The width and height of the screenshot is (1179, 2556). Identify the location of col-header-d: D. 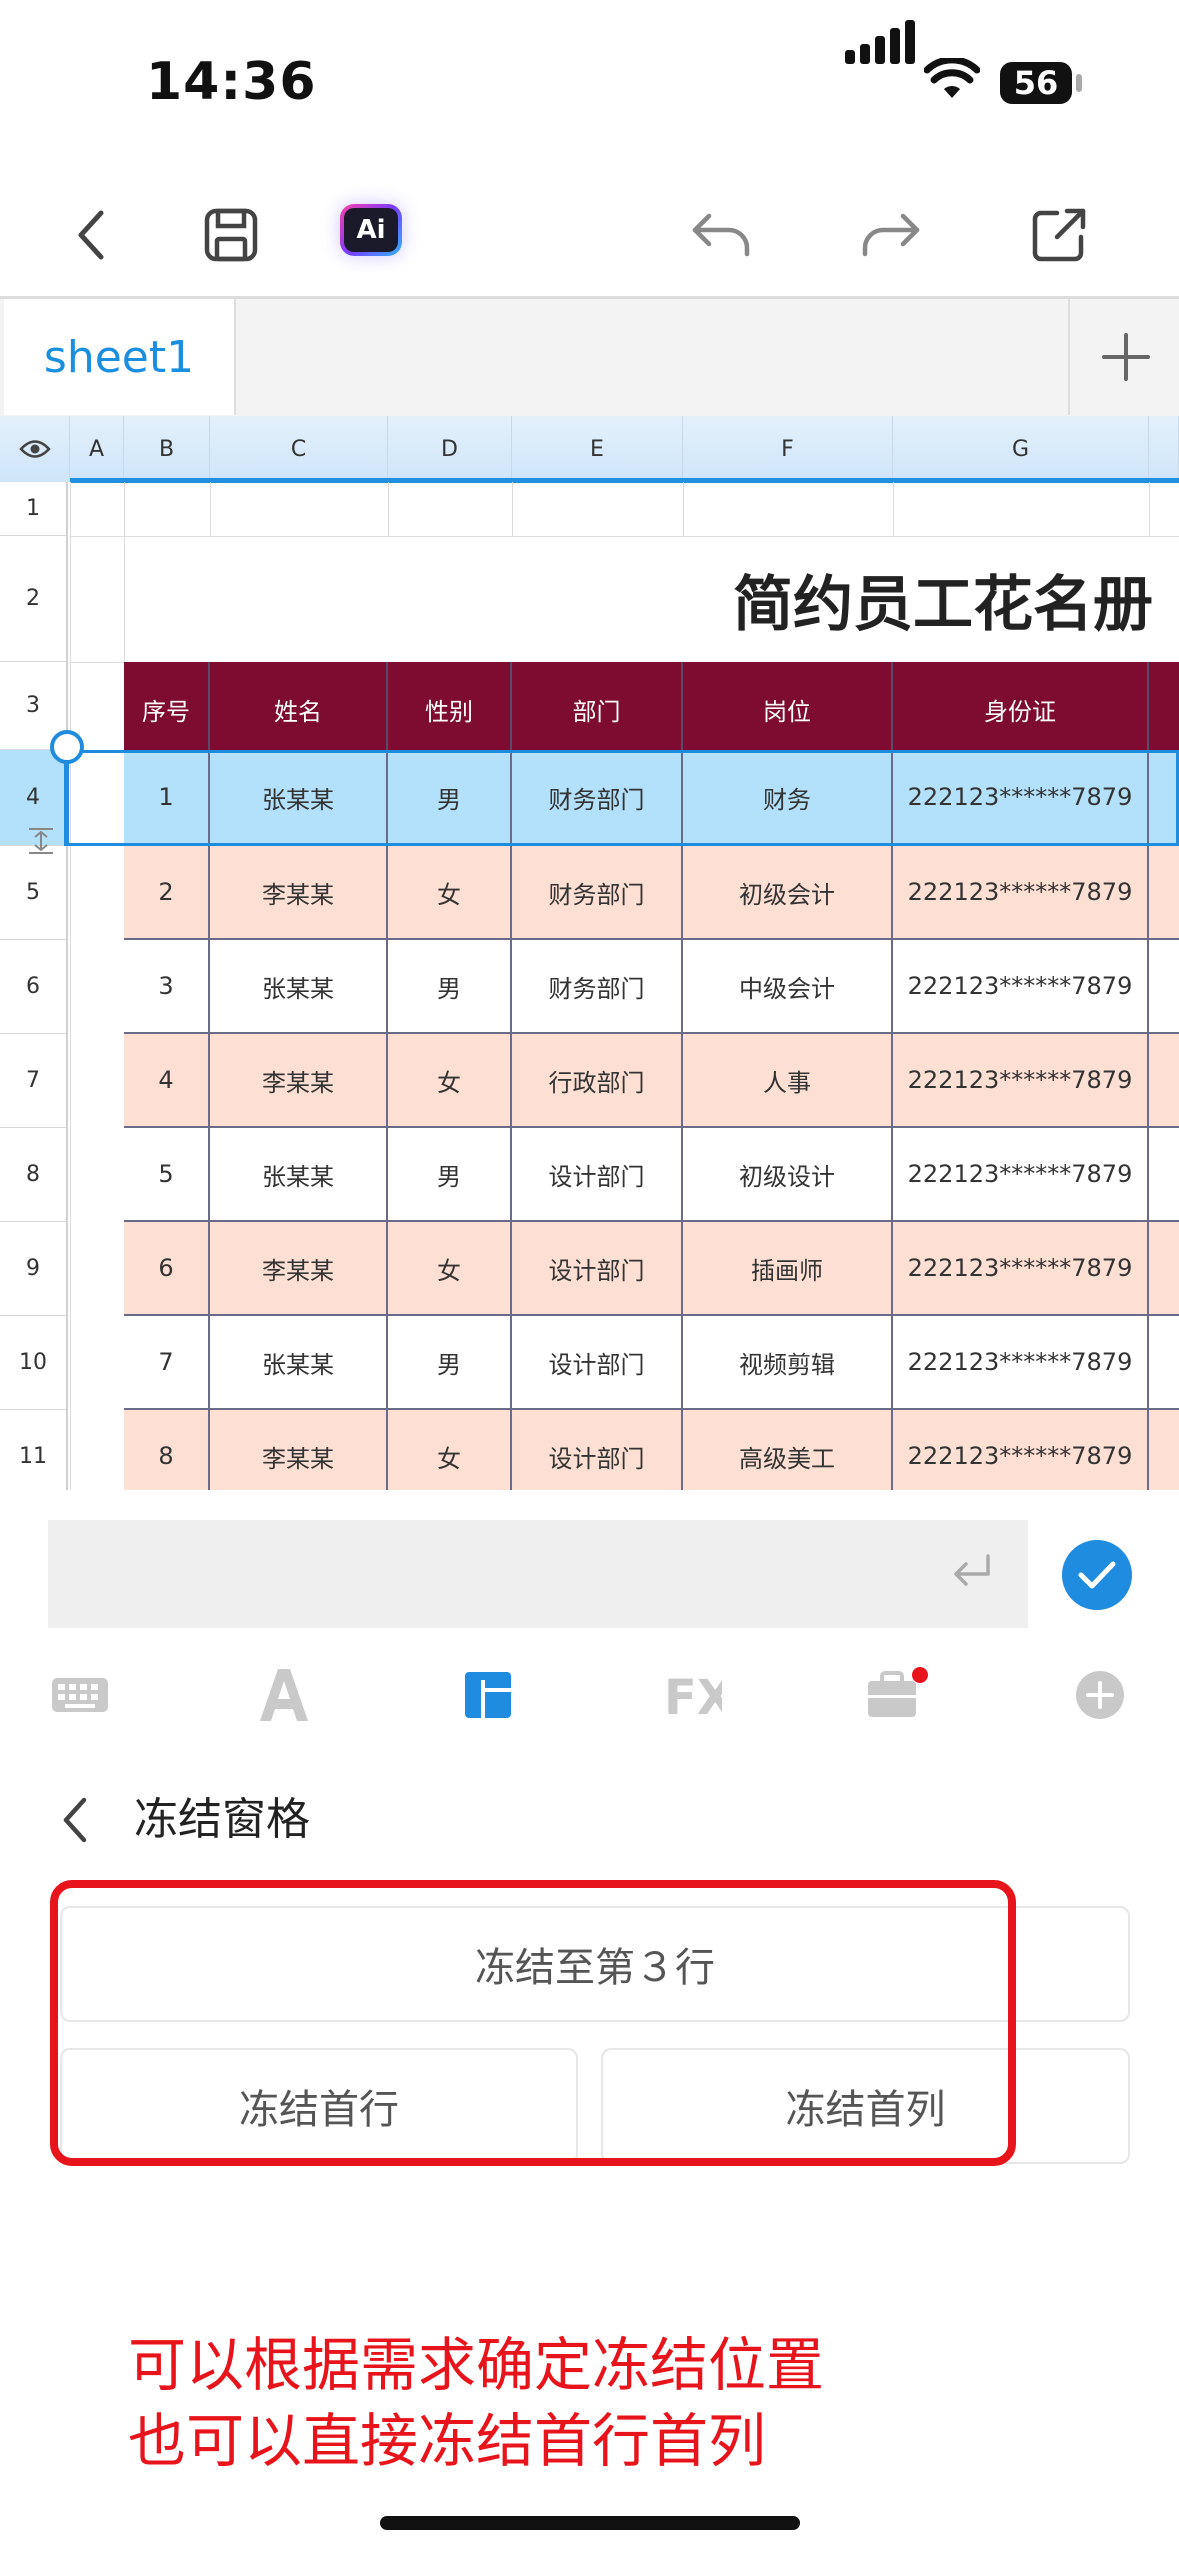
(450, 449).